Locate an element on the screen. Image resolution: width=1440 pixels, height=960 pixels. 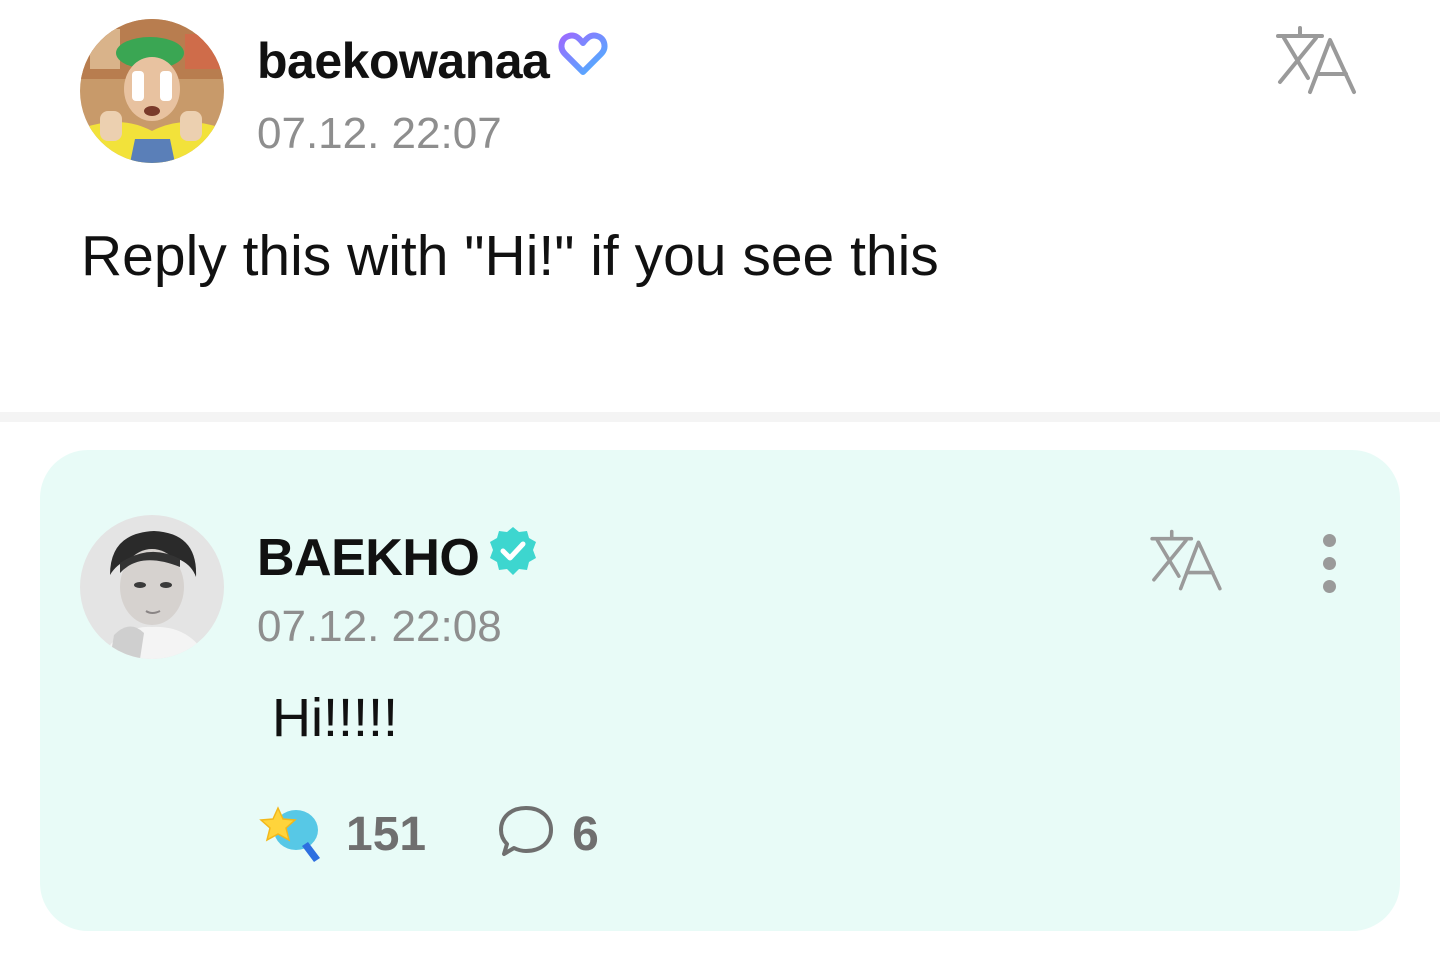
artist-username-text: BAEKHO is located at coordinates (368, 557).